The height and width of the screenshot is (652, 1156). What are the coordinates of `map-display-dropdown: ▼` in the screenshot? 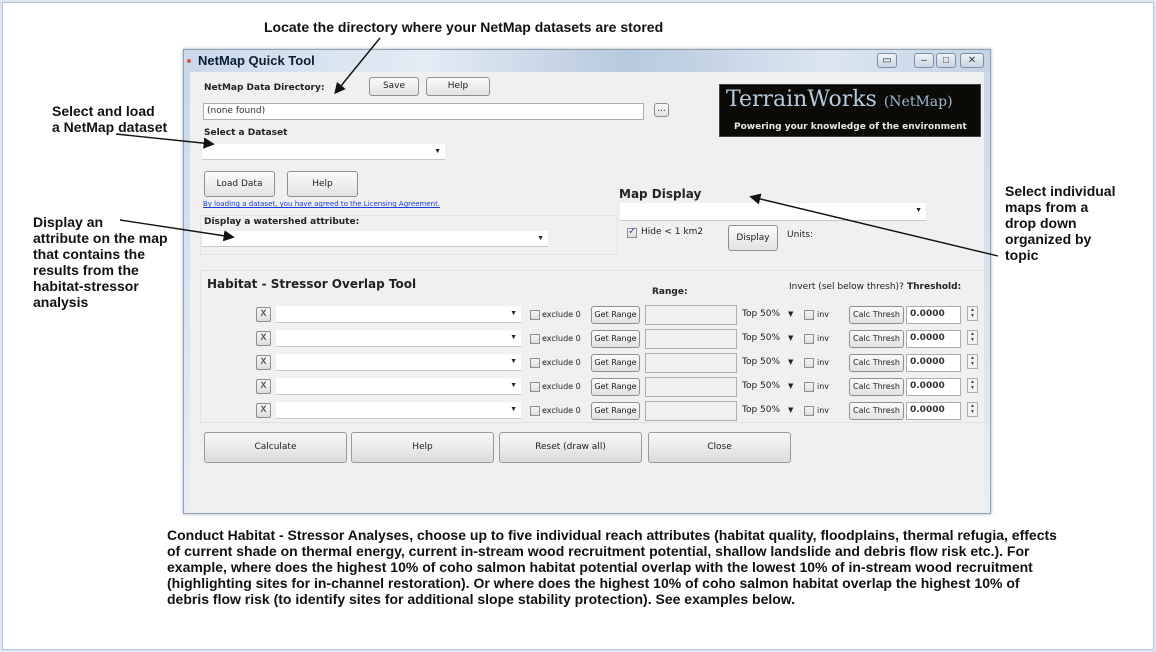 It's located at (773, 212).